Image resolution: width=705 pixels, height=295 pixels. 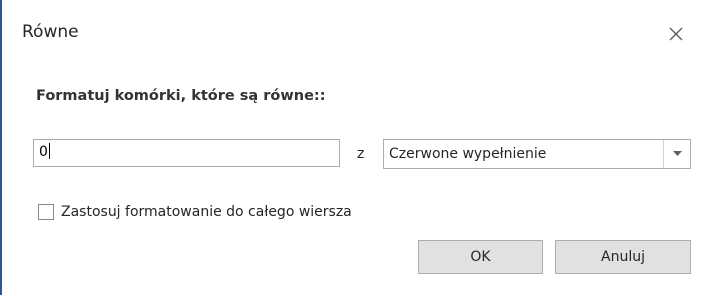 What do you see at coordinates (480, 257) in the screenshot?
I see `ok-button: OK` at bounding box center [480, 257].